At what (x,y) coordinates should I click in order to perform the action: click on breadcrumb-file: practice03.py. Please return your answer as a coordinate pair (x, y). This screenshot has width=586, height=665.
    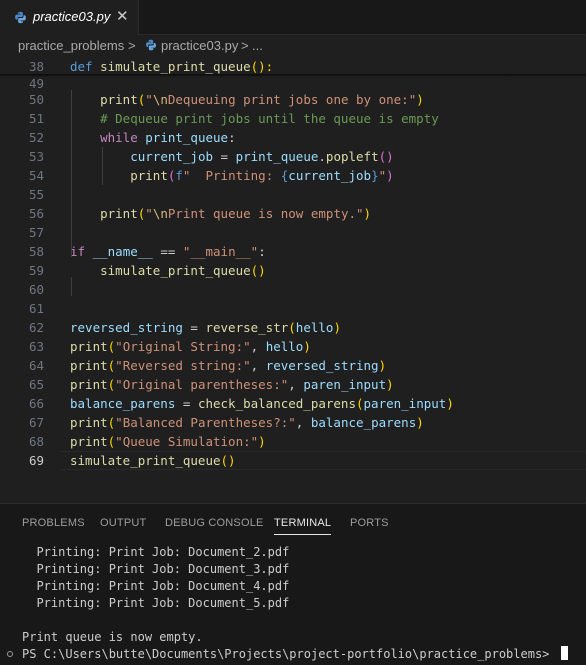
    Looking at the image, I should click on (199, 45).